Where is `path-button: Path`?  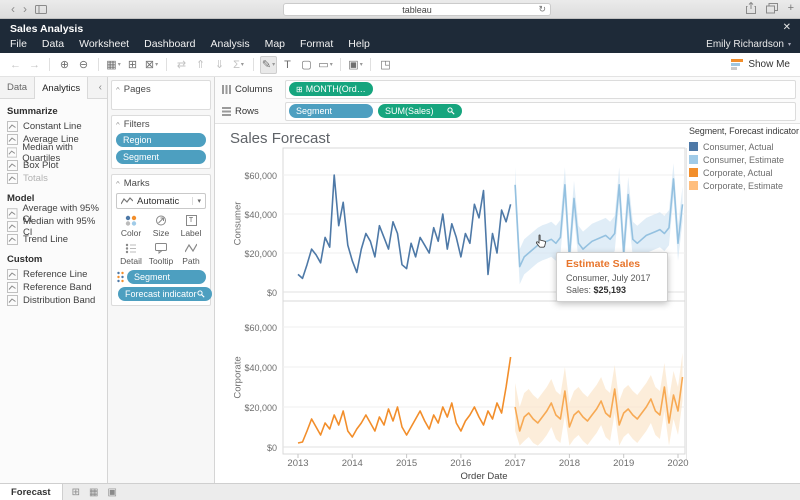
path-button: Path is located at coordinates (191, 254).